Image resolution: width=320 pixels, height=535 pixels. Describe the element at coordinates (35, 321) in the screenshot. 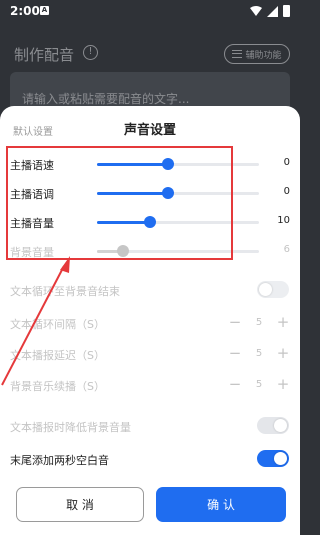

I see `annotation-arrow` at that location.